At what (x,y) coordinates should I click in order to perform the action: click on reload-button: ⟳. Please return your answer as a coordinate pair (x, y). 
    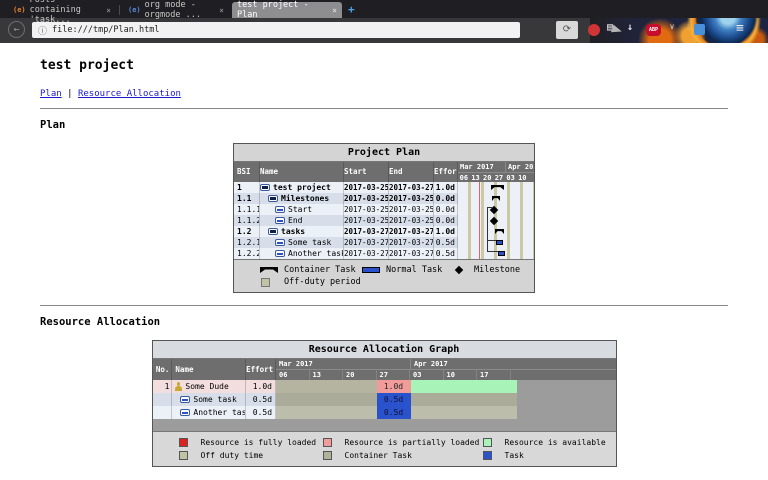
    Looking at the image, I should click on (567, 30).